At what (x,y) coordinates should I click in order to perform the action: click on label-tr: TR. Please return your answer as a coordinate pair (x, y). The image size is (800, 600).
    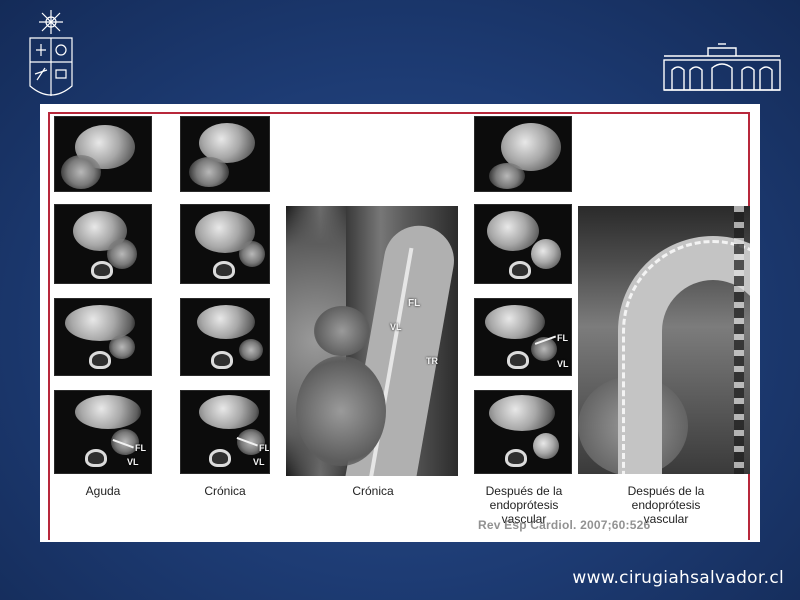
    Looking at the image, I should click on (432, 361).